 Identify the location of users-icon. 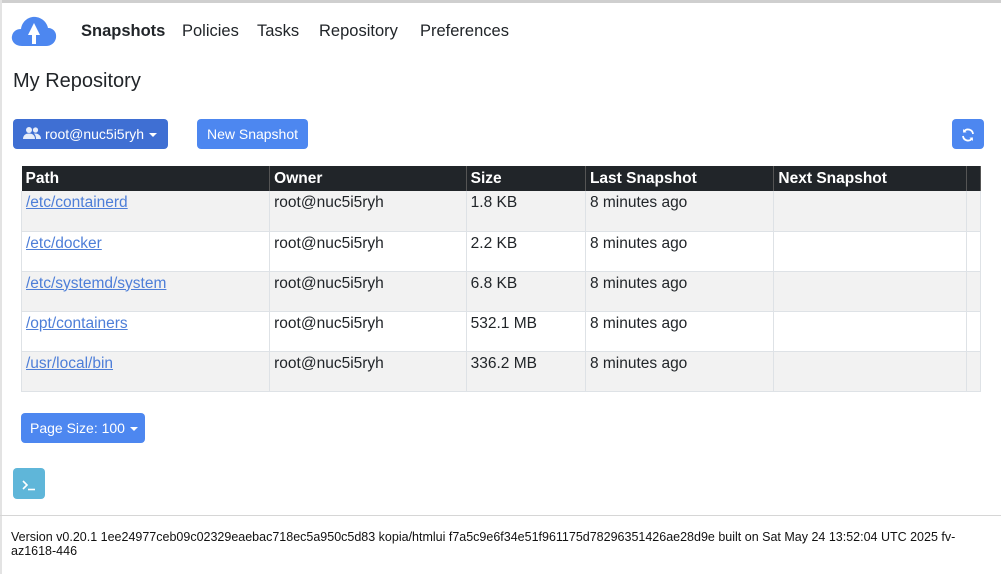
(32, 135).